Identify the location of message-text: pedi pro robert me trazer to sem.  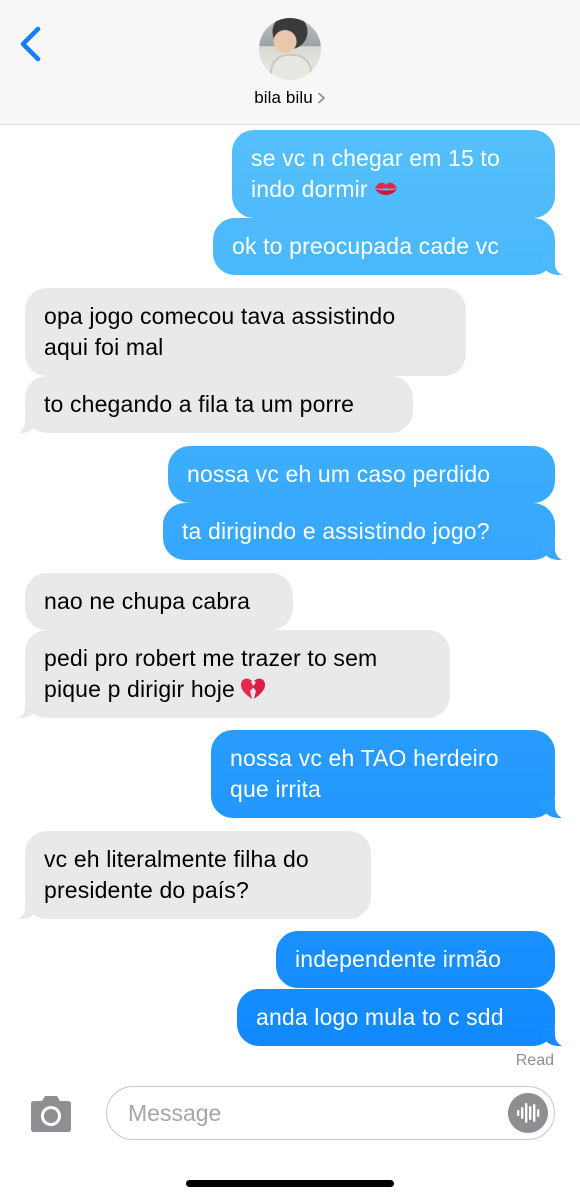
(211, 658).